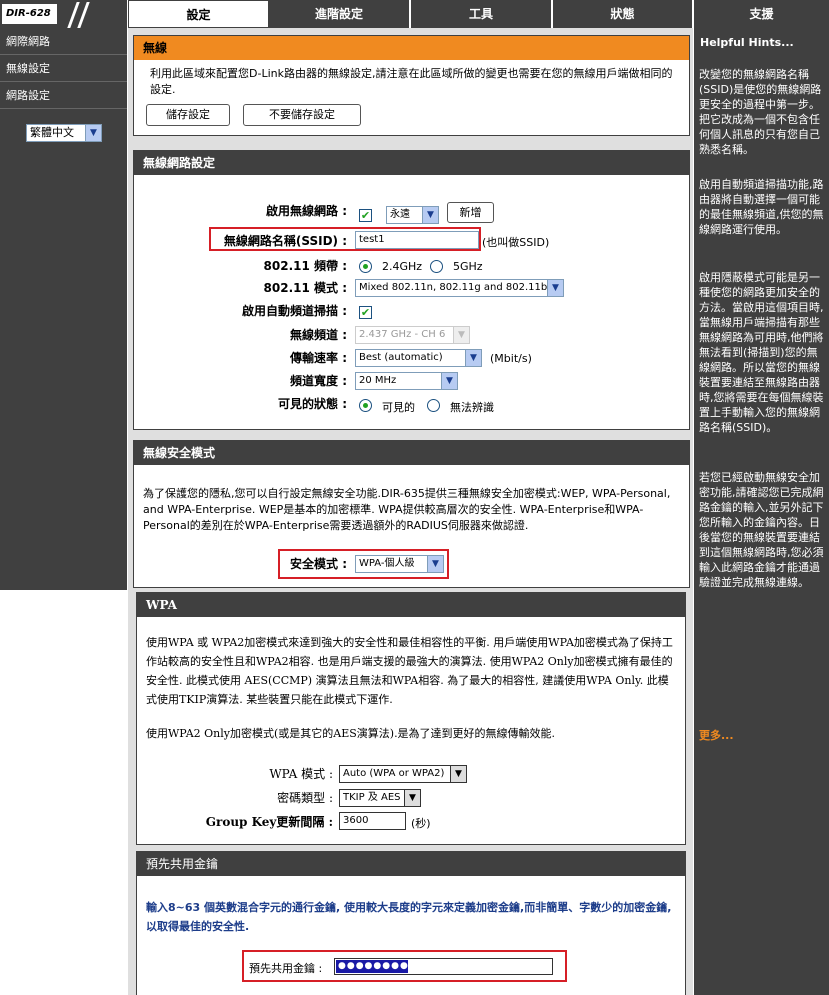 The height and width of the screenshot is (995, 829). I want to click on security-mode-highlight-box, so click(363, 564).